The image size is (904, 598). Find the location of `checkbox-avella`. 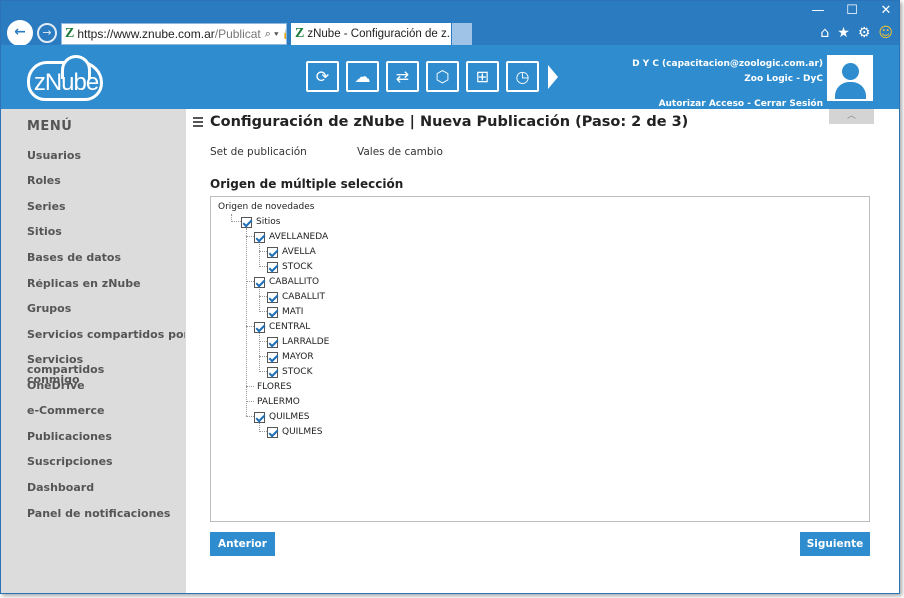

checkbox-avella is located at coordinates (272, 252).